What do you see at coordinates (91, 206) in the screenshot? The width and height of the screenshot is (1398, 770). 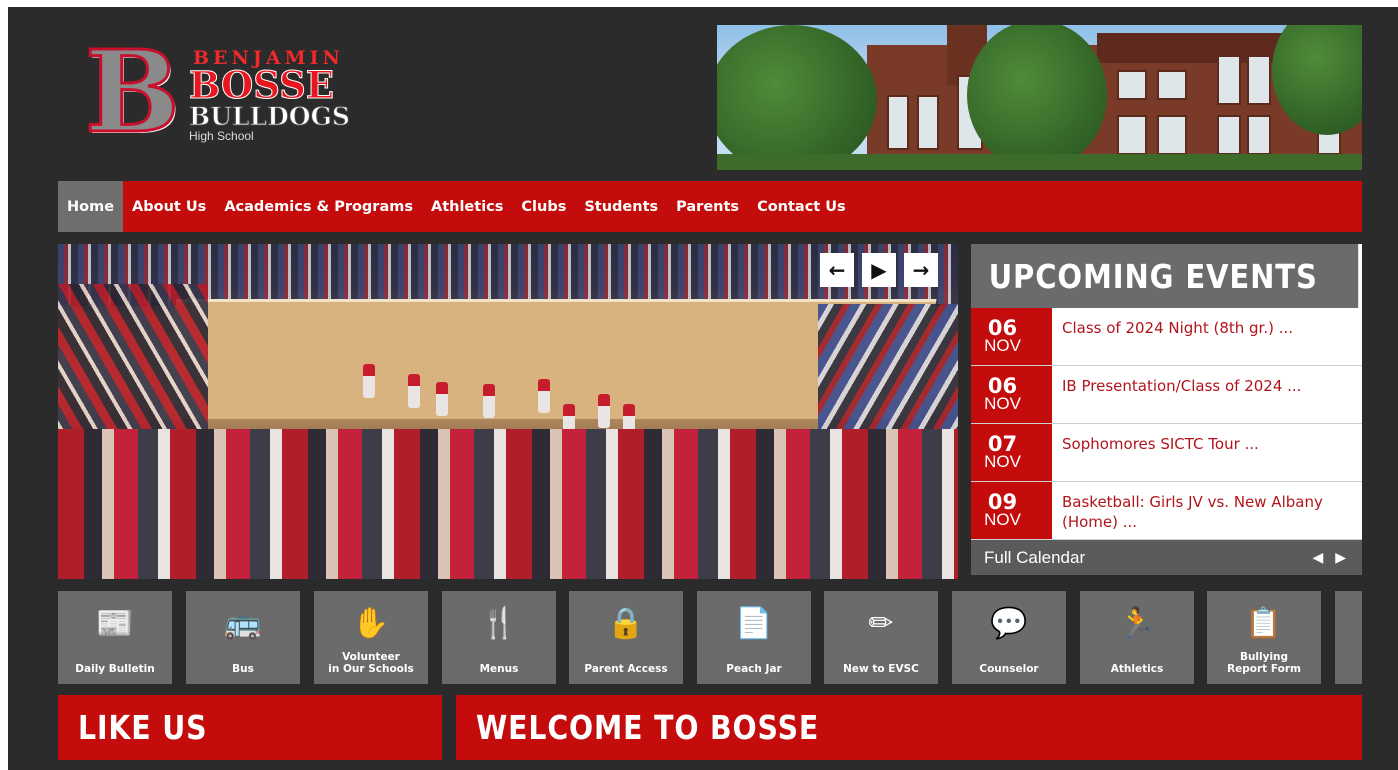 I see `nav-home: Home` at bounding box center [91, 206].